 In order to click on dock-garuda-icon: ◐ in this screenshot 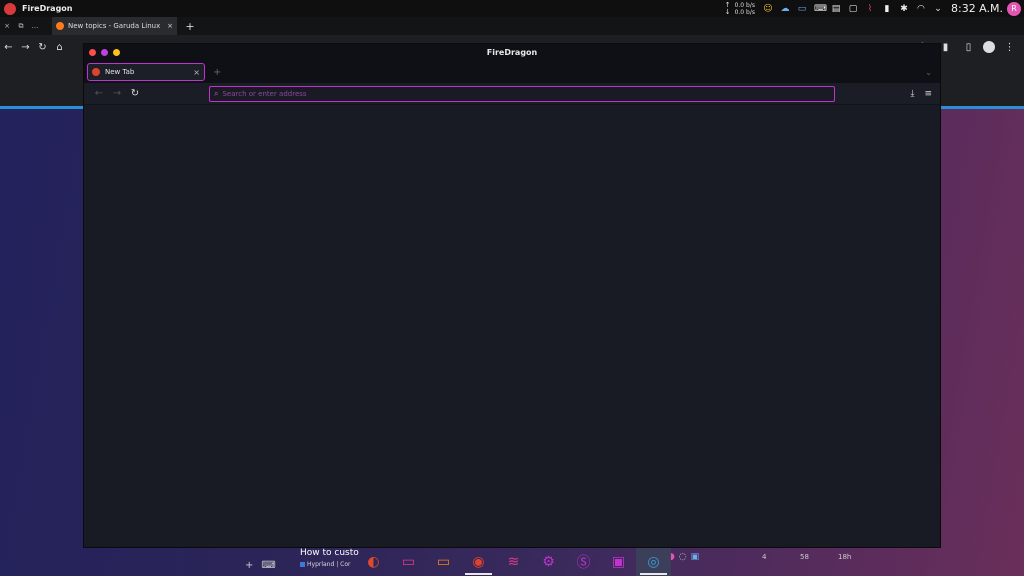, I will do `click(373, 562)`.